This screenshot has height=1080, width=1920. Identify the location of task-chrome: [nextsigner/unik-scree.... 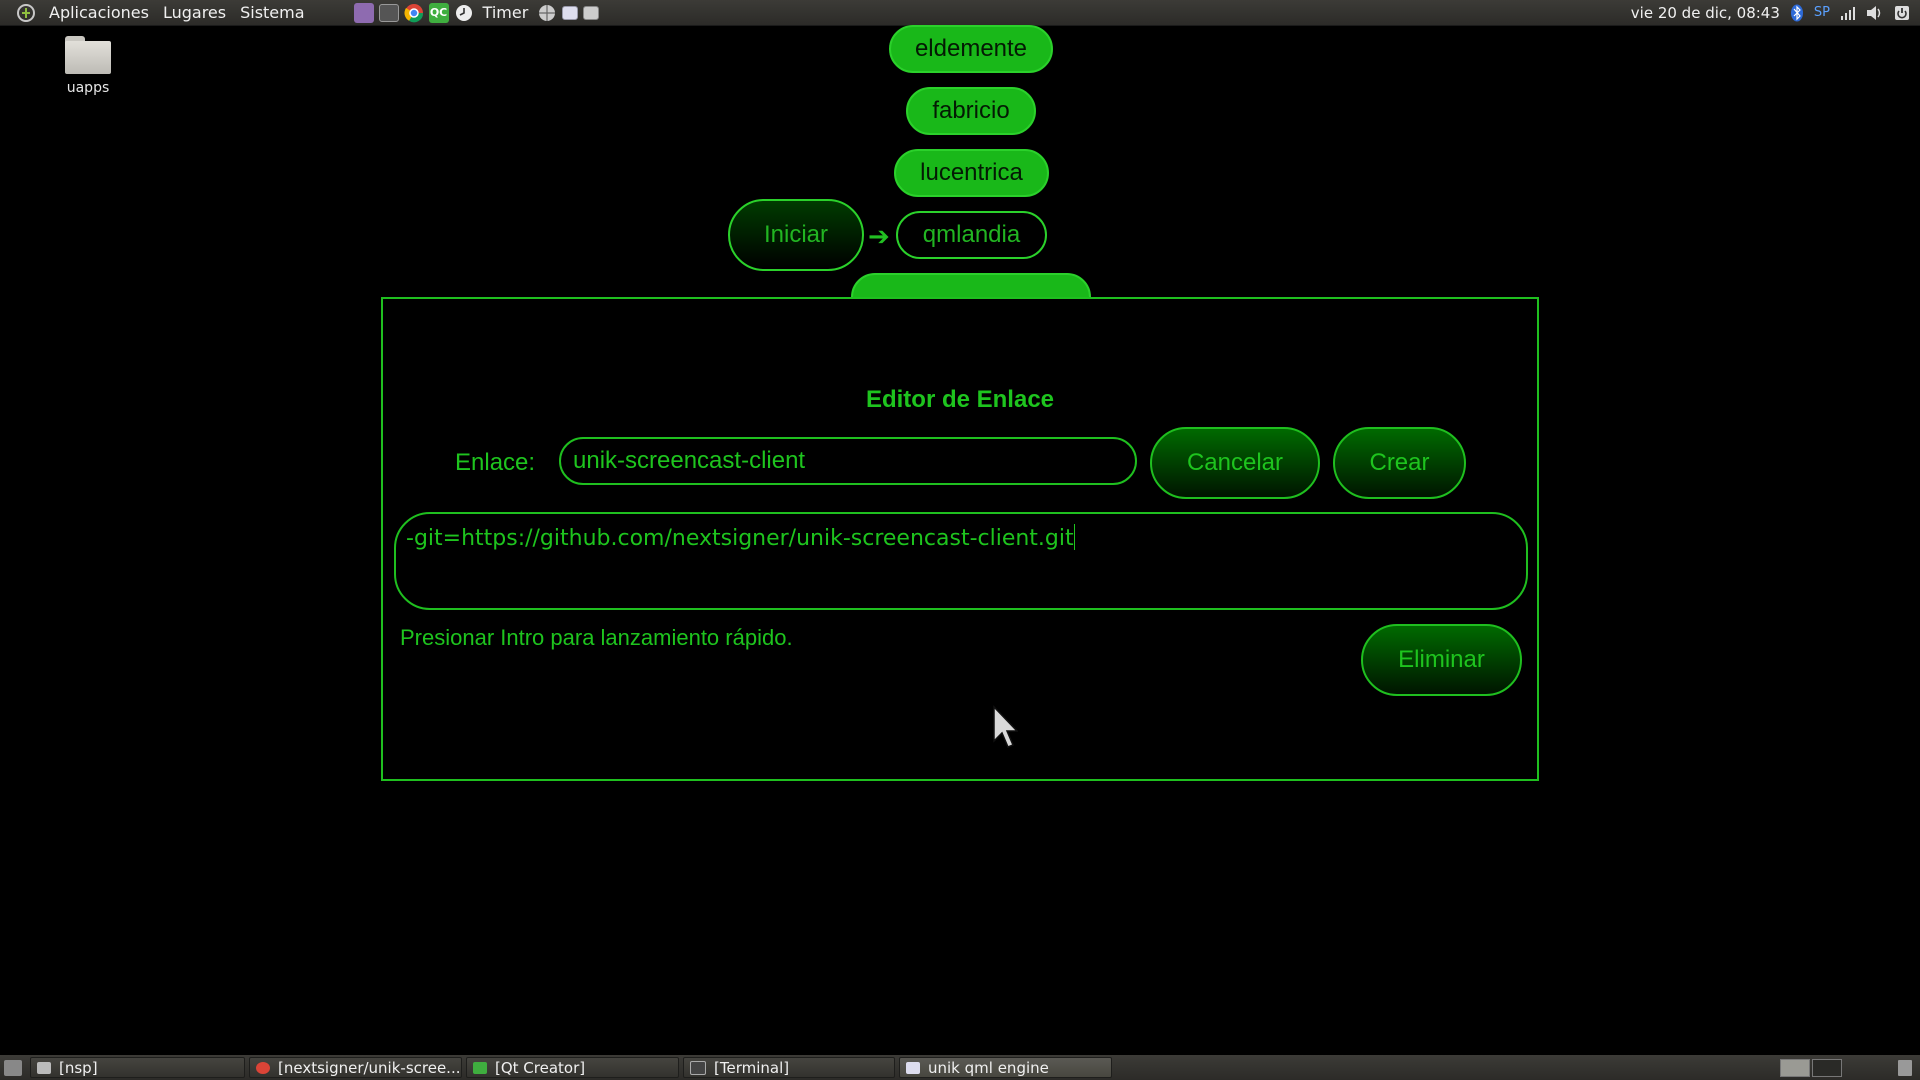
(355, 1067).